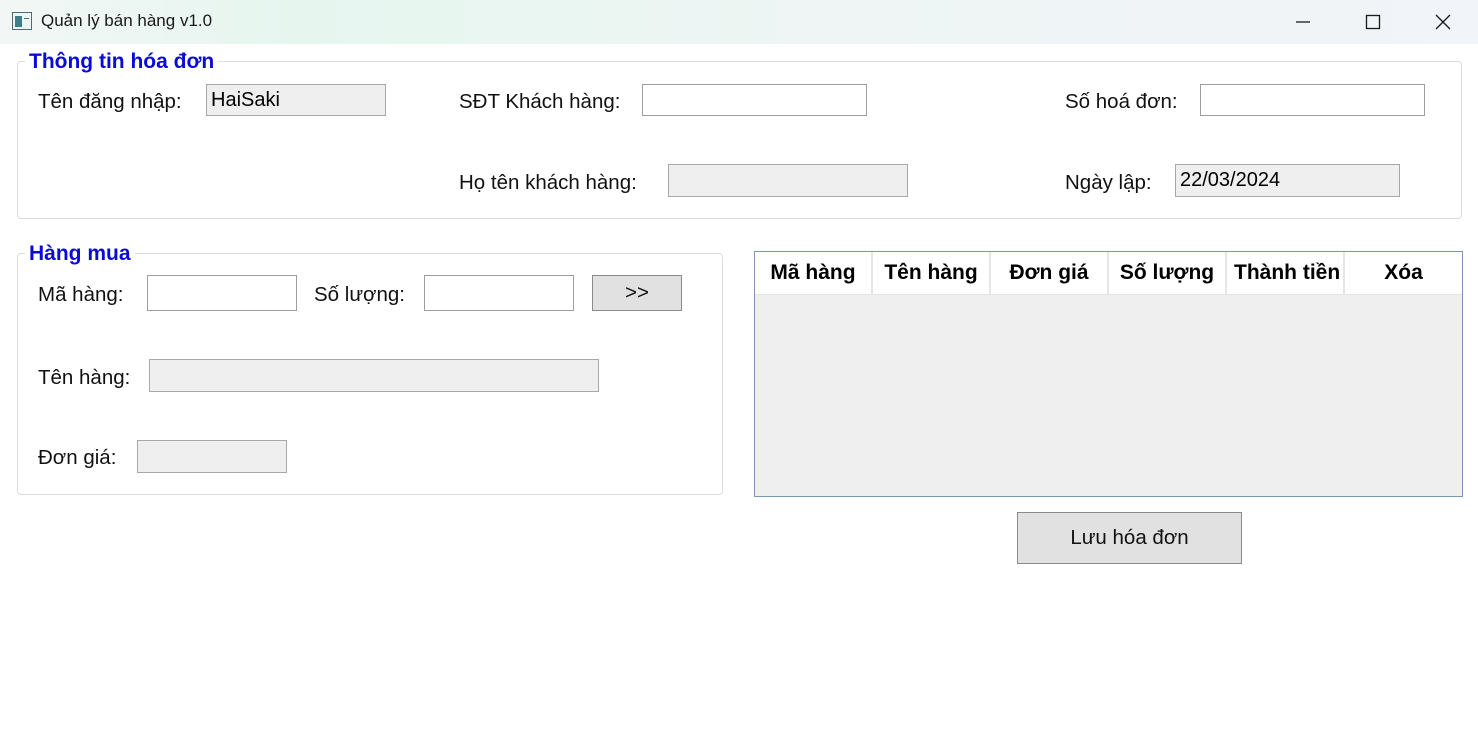 This screenshot has height=738, width=1478. I want to click on maximize-icon, so click(1373, 22).